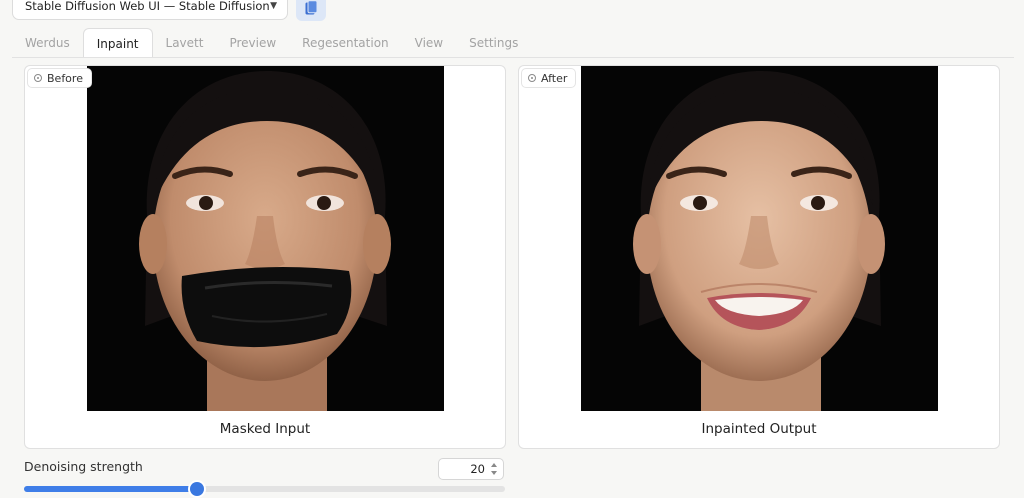 This screenshot has height=498, width=1024. Describe the element at coordinates (252, 43) in the screenshot. I see `tab-preview: Preview` at that location.